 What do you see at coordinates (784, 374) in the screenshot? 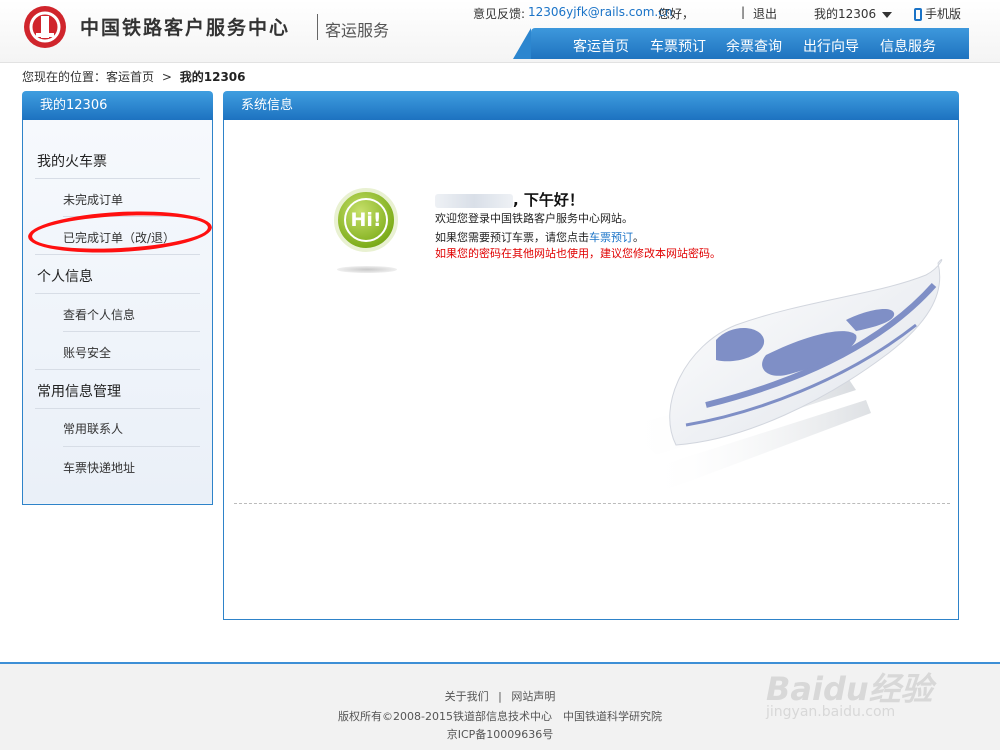
I see `bullet-train-illustration` at bounding box center [784, 374].